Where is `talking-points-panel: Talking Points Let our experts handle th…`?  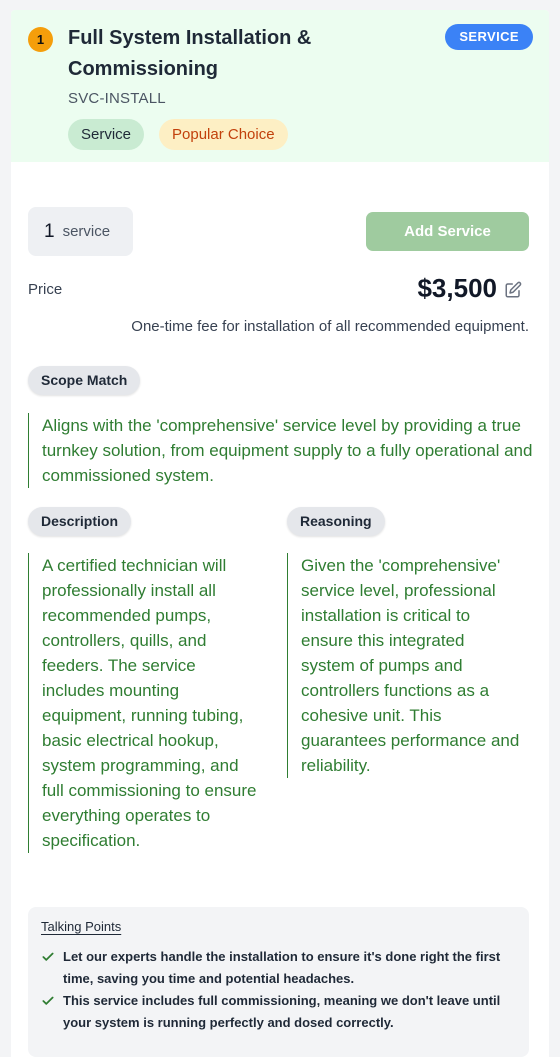
talking-points-panel: Talking Points Let our experts handle th… is located at coordinates (278, 982).